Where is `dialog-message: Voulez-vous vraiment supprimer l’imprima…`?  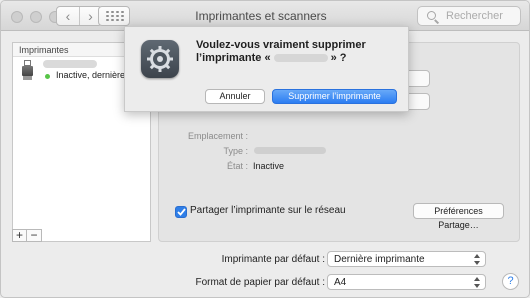
dialog-message: Voulez-vous vraiment supprimer l’imprima… is located at coordinates (296, 52).